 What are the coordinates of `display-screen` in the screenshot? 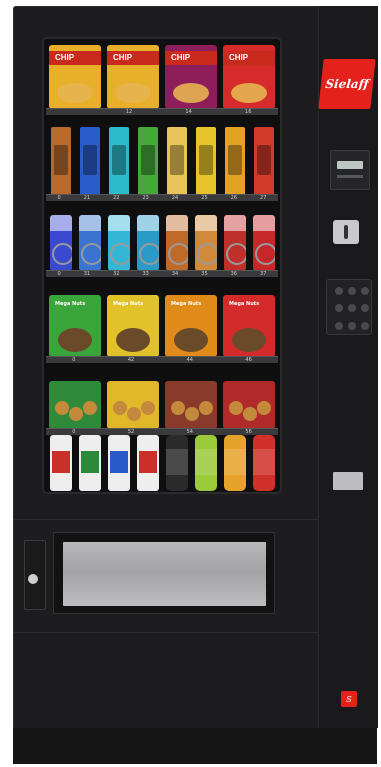 It's located at (350, 165).